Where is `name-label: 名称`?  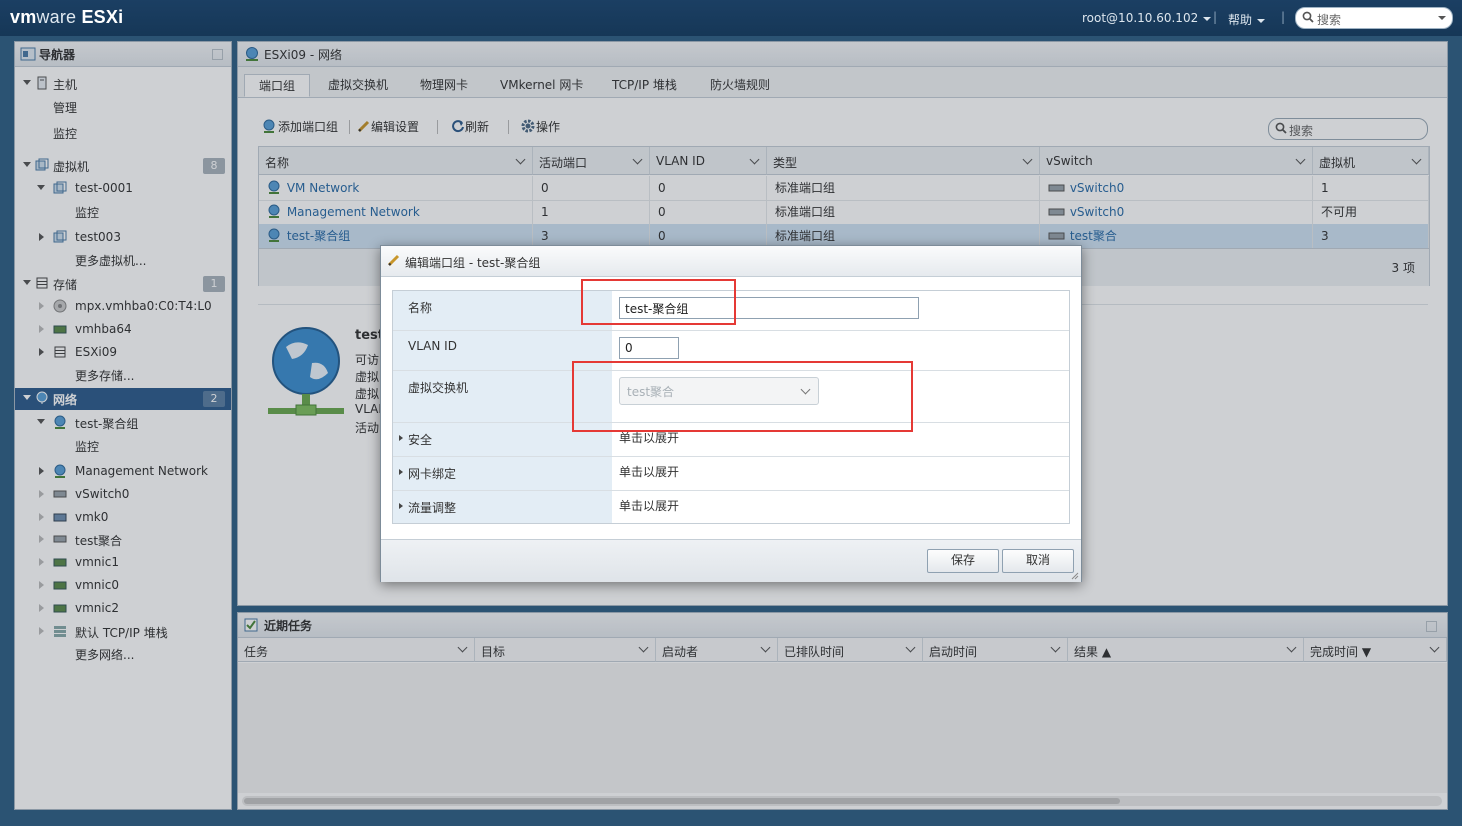
name-label: 名称 is located at coordinates (420, 308).